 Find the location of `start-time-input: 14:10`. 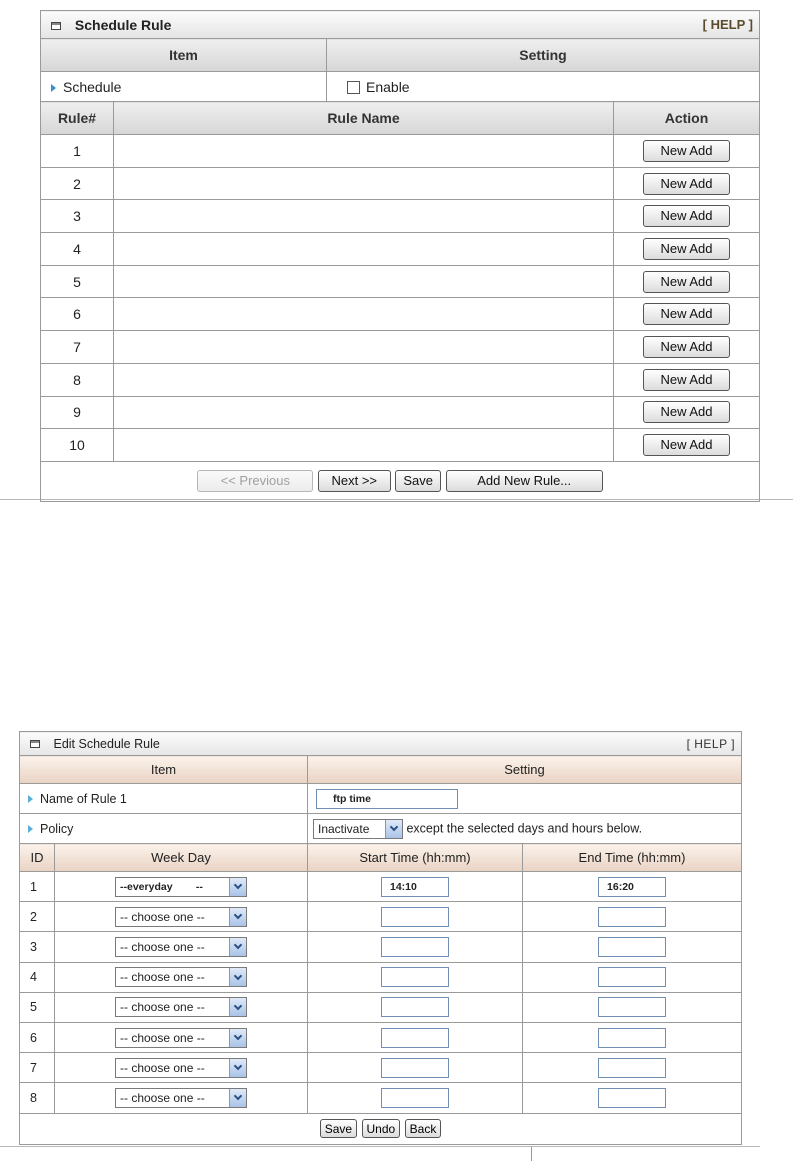

start-time-input: 14:10 is located at coordinates (415, 886).